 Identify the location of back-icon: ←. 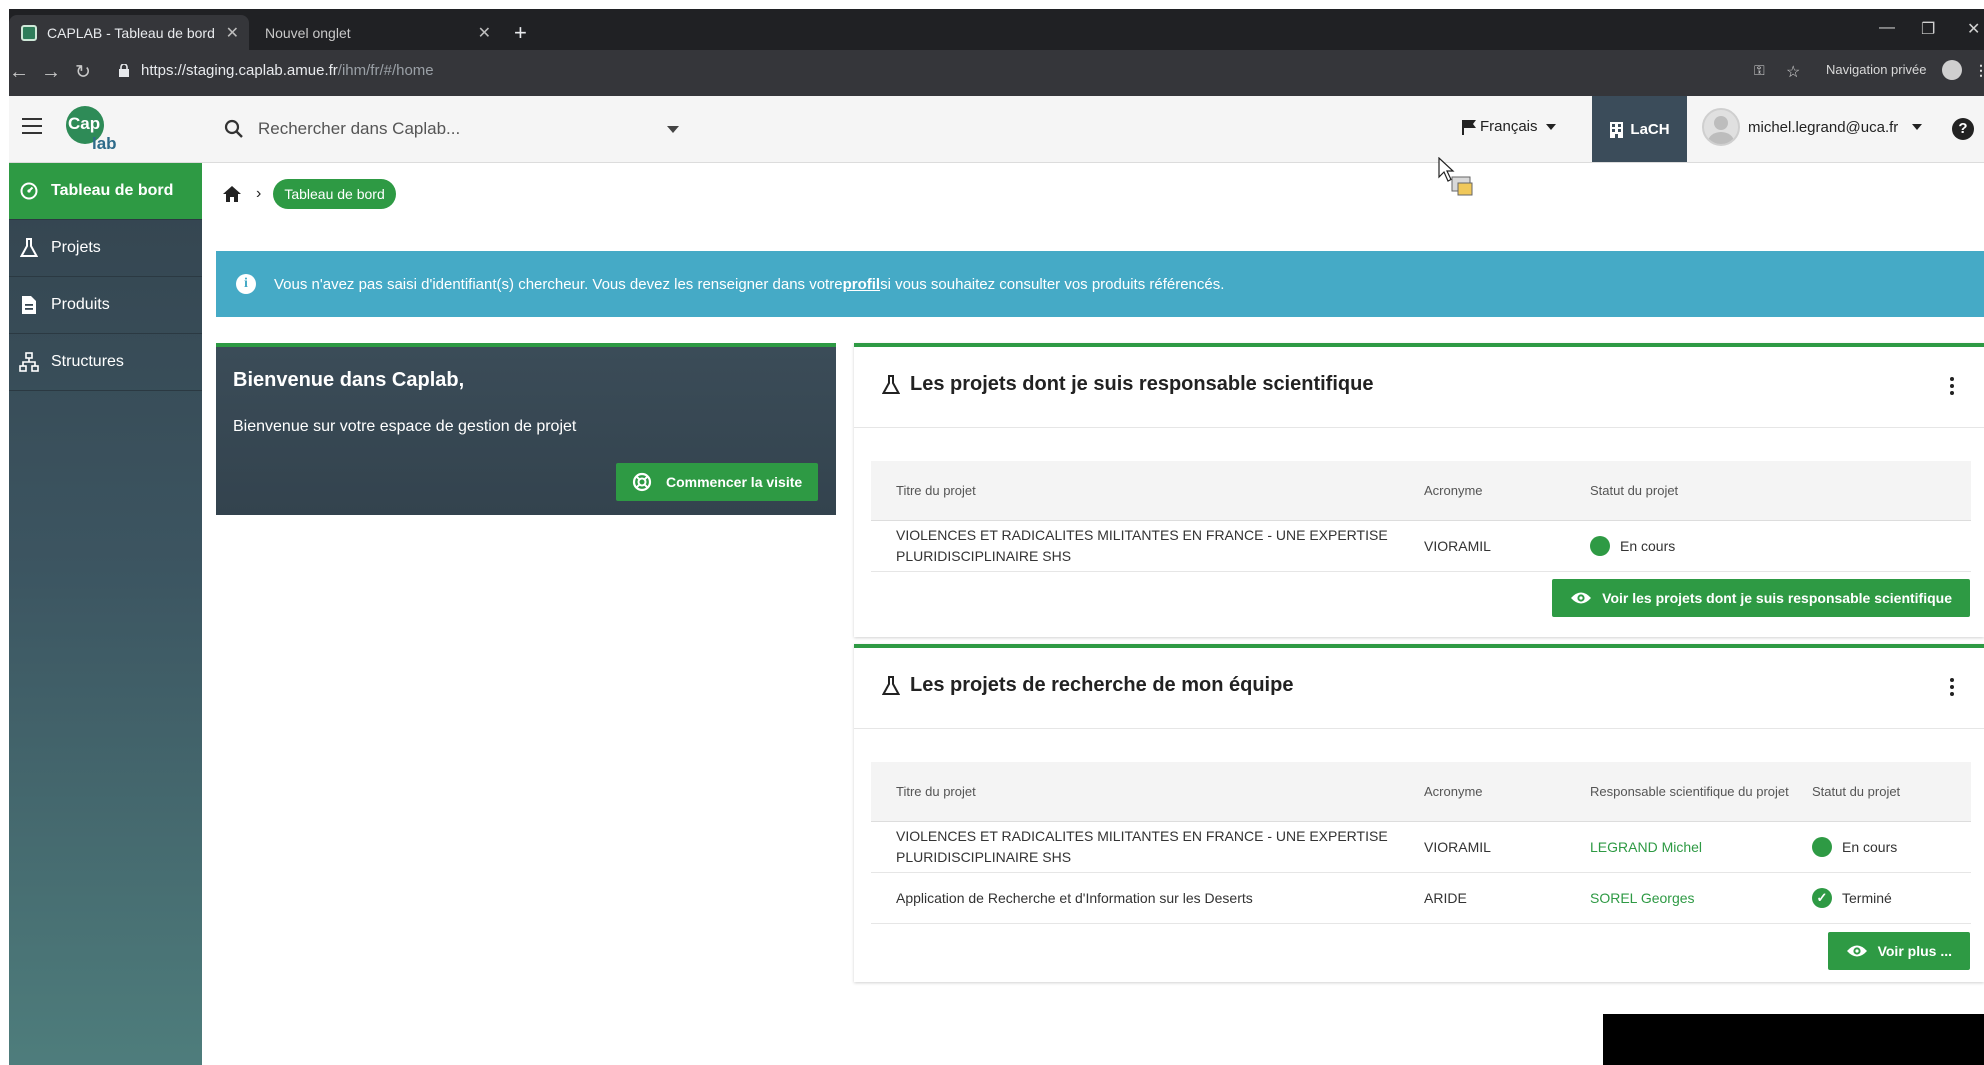
(19, 72).